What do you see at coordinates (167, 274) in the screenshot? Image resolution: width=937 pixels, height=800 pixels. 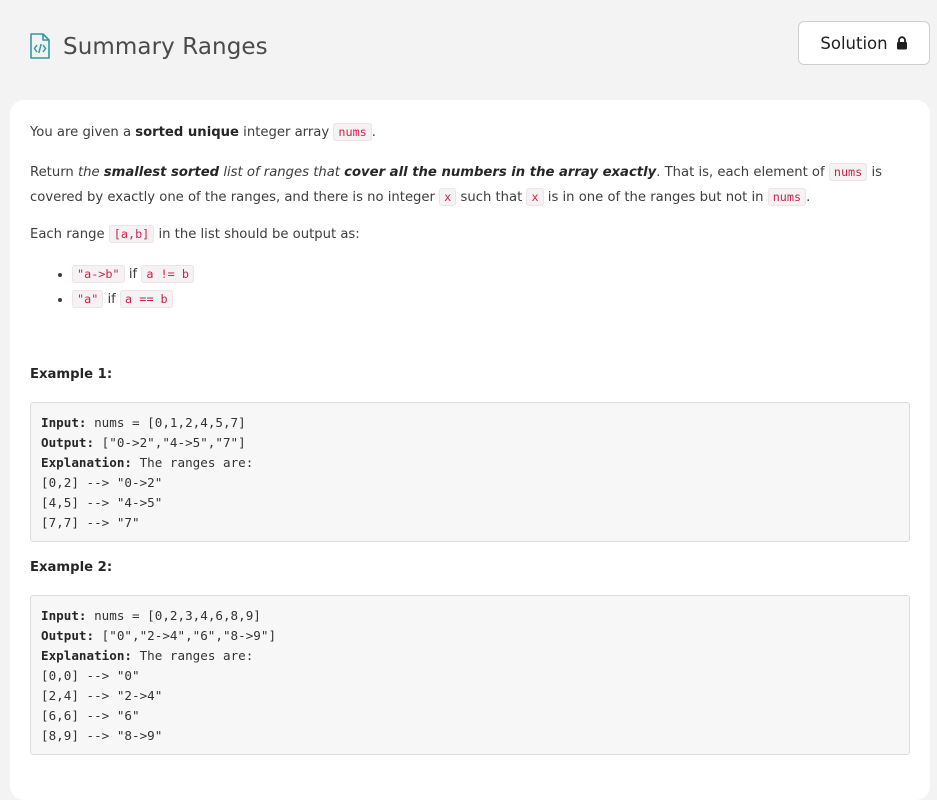 I see `inline-code: a != b` at bounding box center [167, 274].